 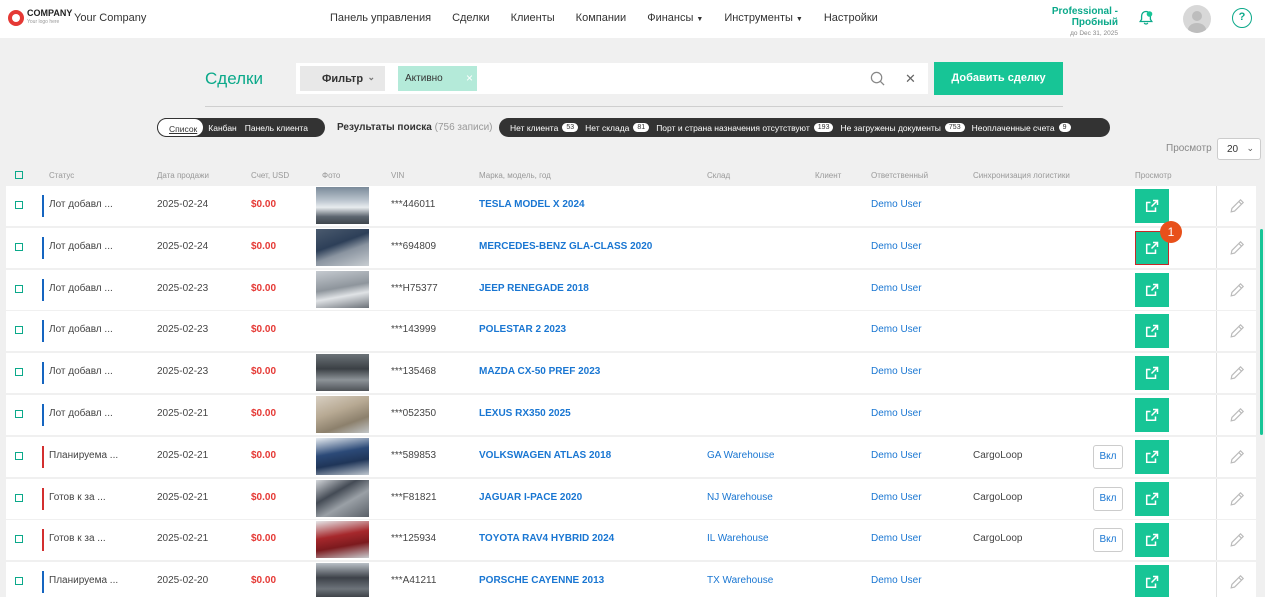 What do you see at coordinates (276, 127) in the screenshot?
I see `view-client-panel-tab: Панель клиента` at bounding box center [276, 127].